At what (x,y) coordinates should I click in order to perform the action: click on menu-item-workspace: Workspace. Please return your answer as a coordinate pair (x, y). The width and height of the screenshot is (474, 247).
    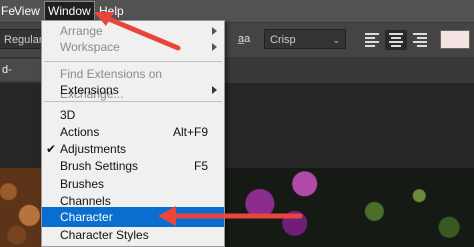
    Looking at the image, I should click on (133, 47).